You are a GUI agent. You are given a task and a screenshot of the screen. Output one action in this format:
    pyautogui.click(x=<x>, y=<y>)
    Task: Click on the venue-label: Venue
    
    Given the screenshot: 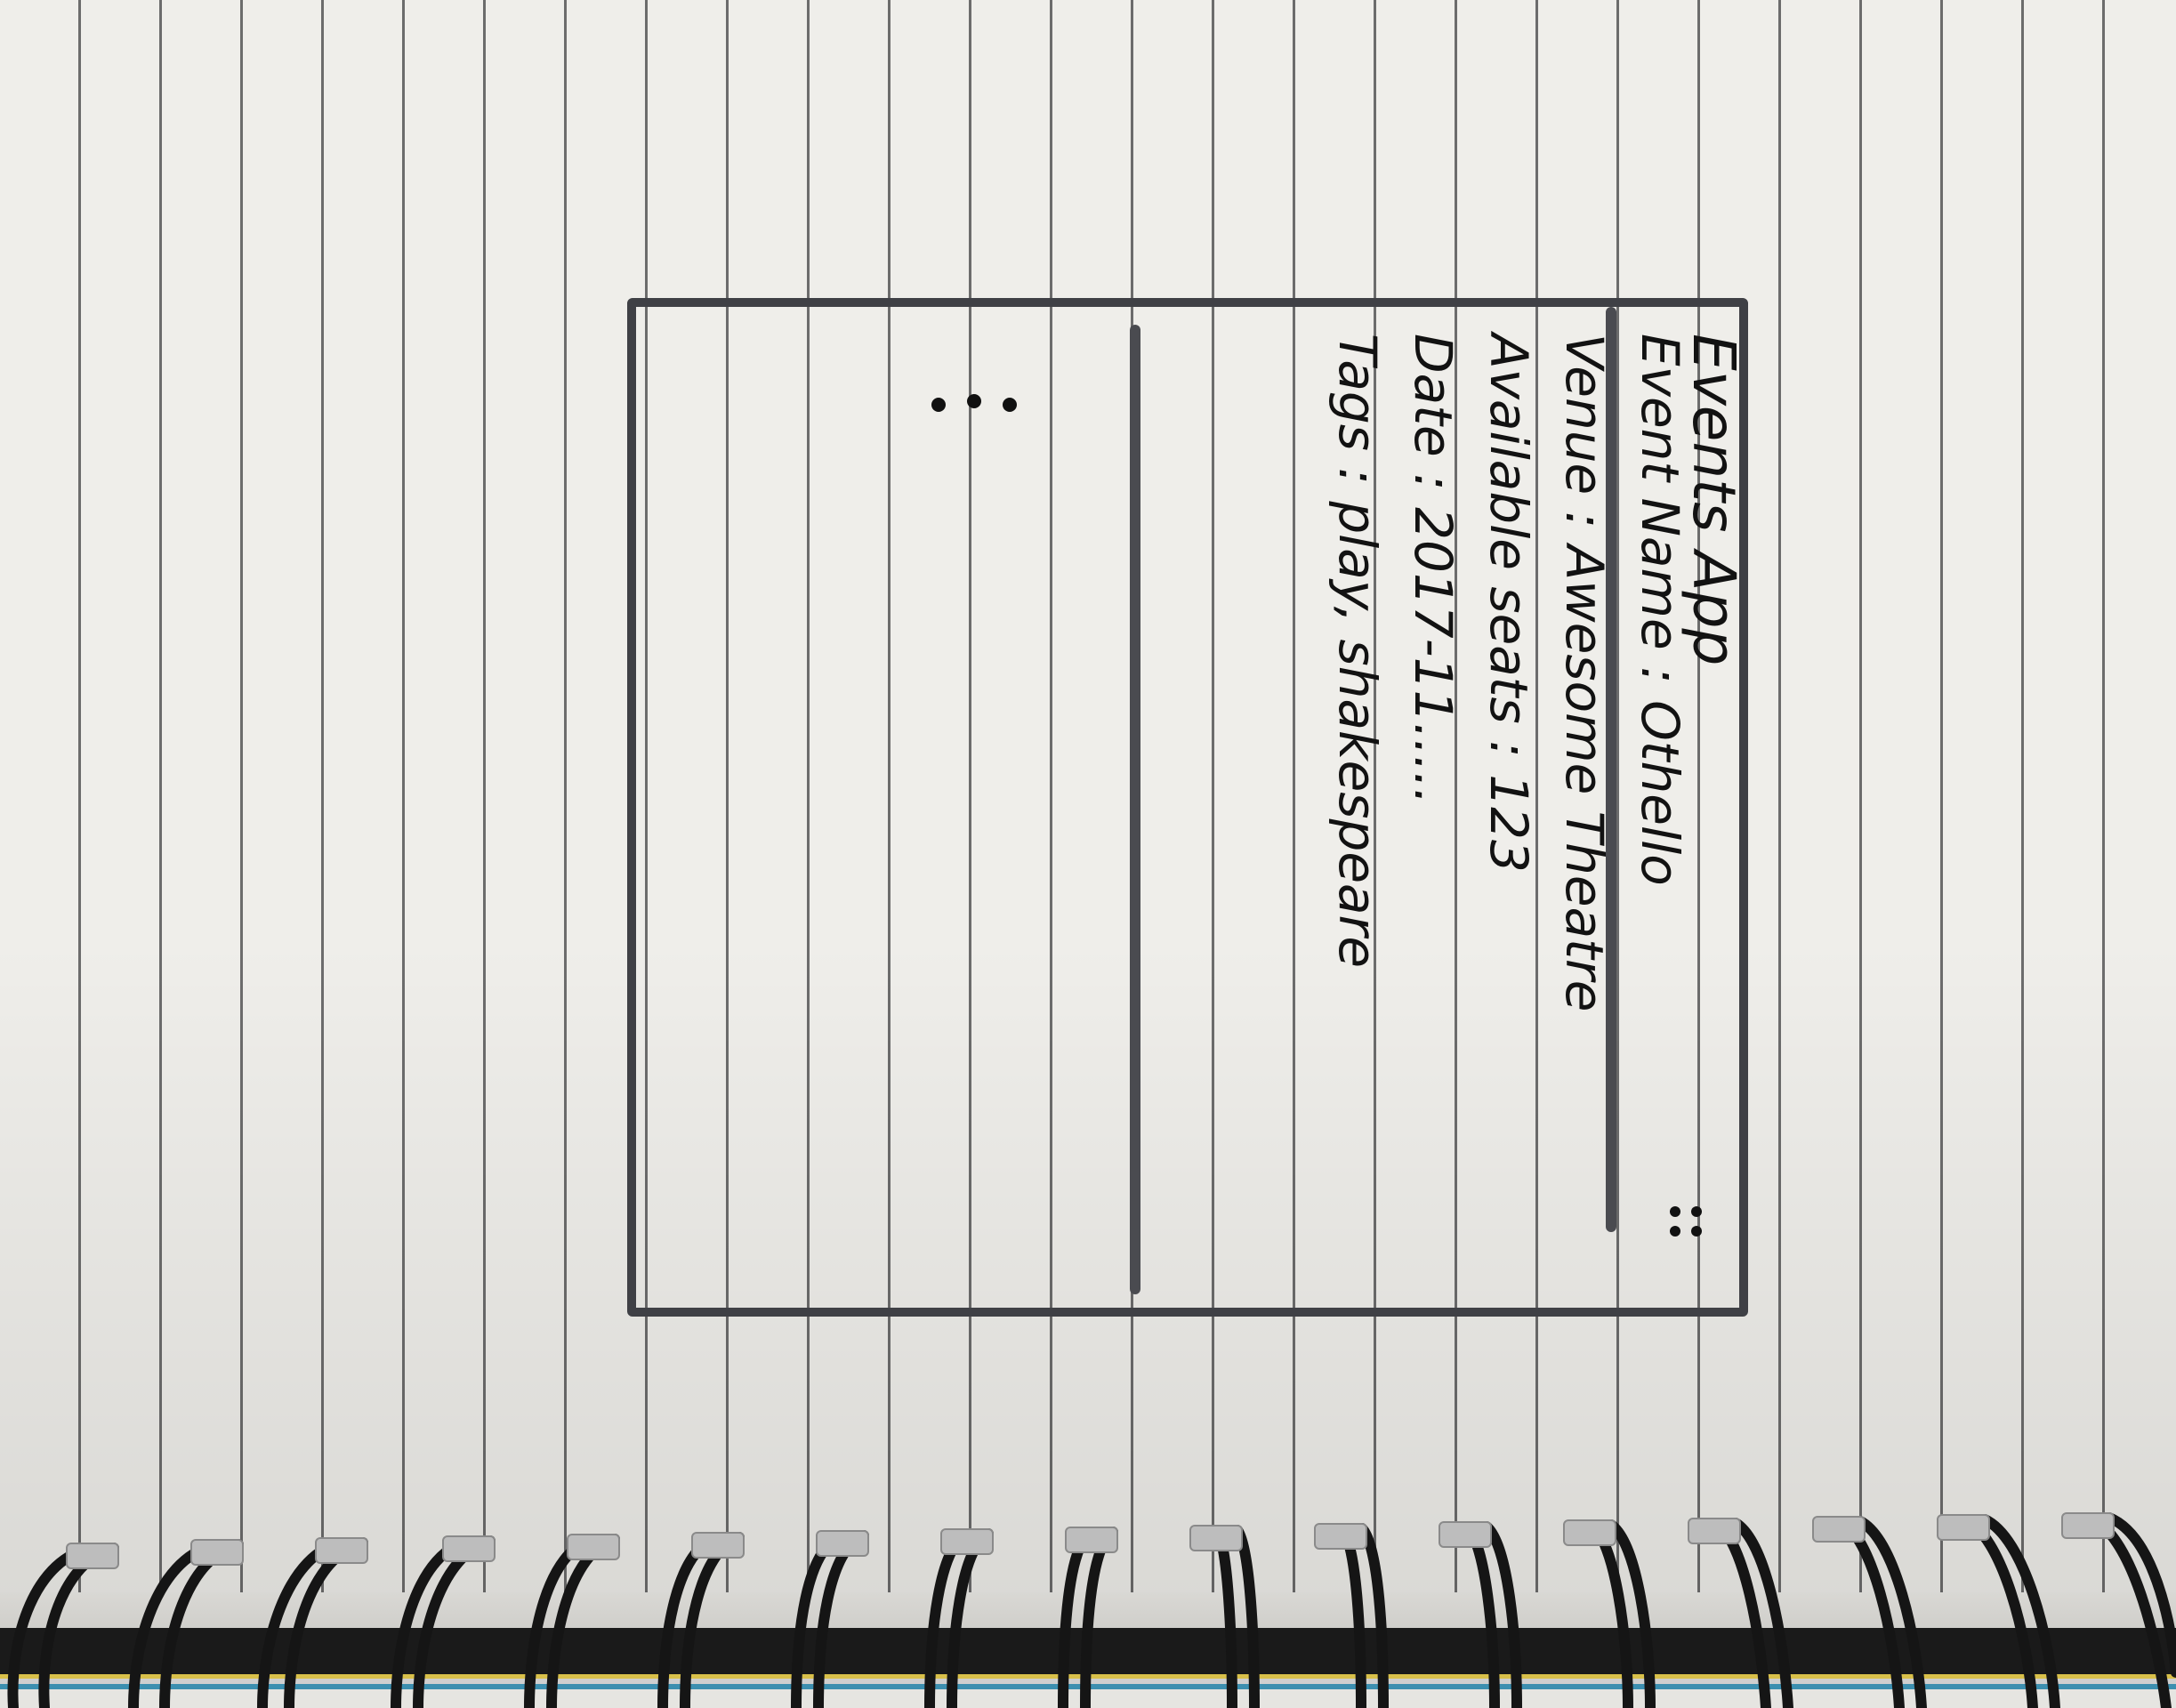 What is the action you would take?
    pyautogui.click(x=1584, y=414)
    